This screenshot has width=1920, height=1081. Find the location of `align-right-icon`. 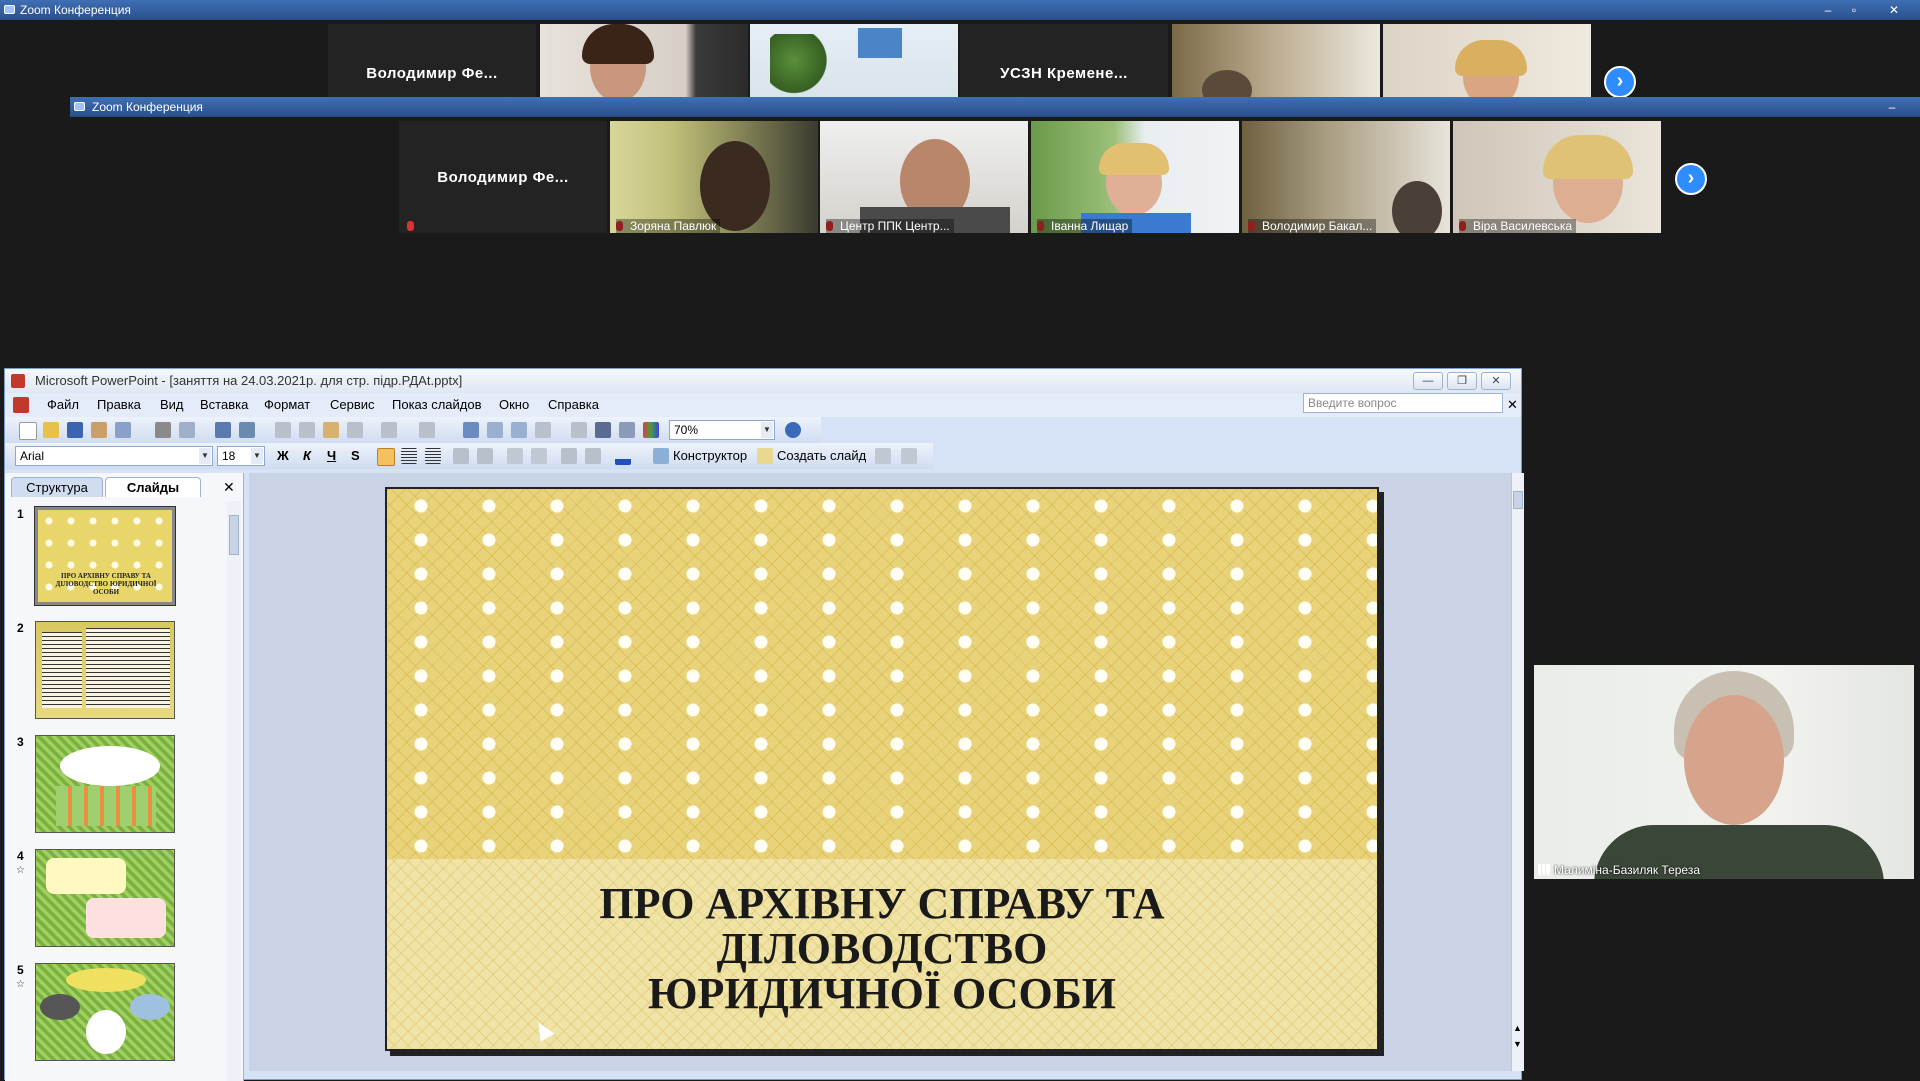

align-right-icon is located at coordinates (433, 456).